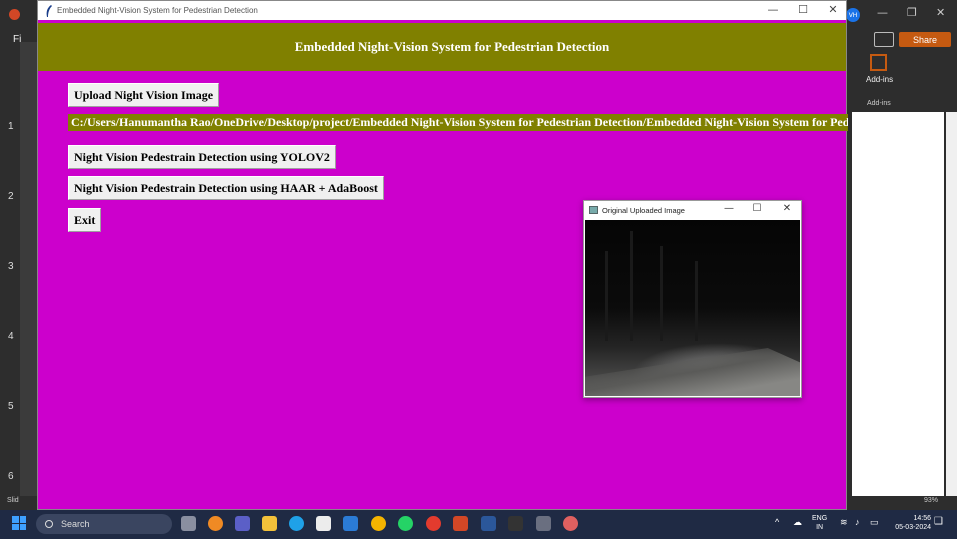 Image resolution: width=957 pixels, height=539 pixels. What do you see at coordinates (819, 523) in the screenshot?
I see `language-indicator: ENG IN` at bounding box center [819, 523].